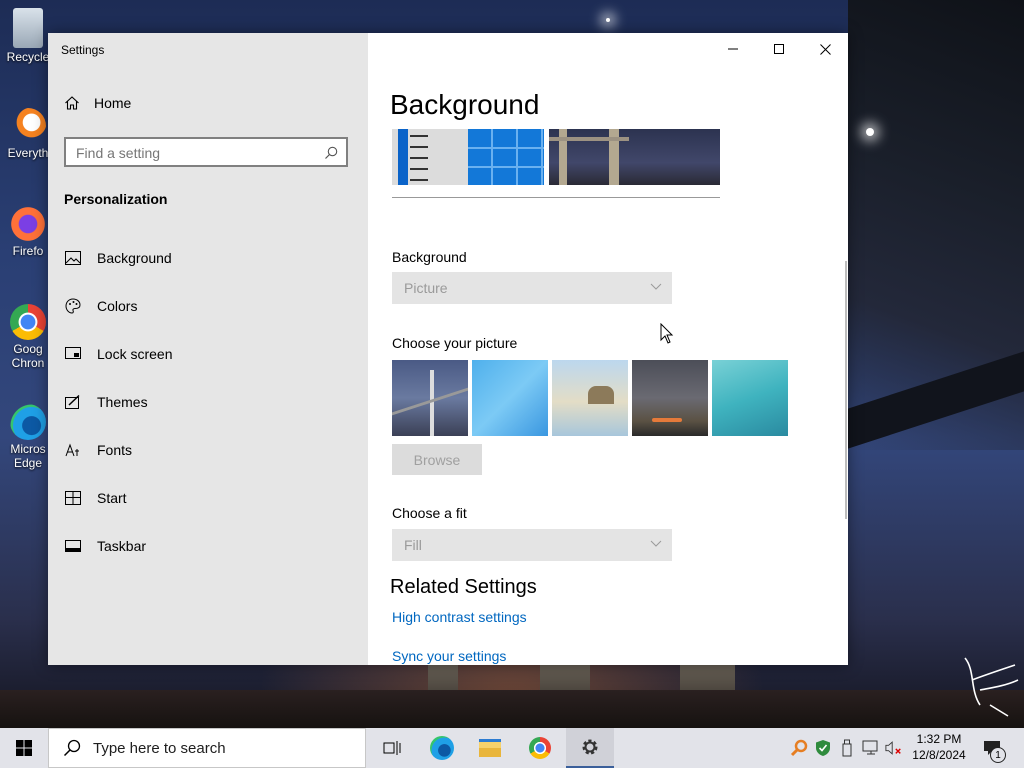 The image size is (1024, 768). I want to click on window-title: Settings, so click(83, 50).